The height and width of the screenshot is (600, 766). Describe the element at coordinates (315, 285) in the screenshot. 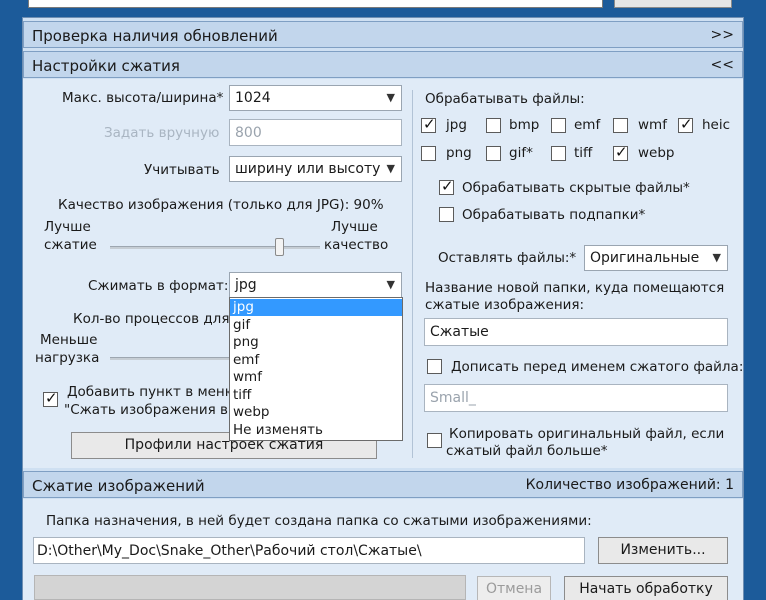

I see `format-combo: jpg ▼` at that location.